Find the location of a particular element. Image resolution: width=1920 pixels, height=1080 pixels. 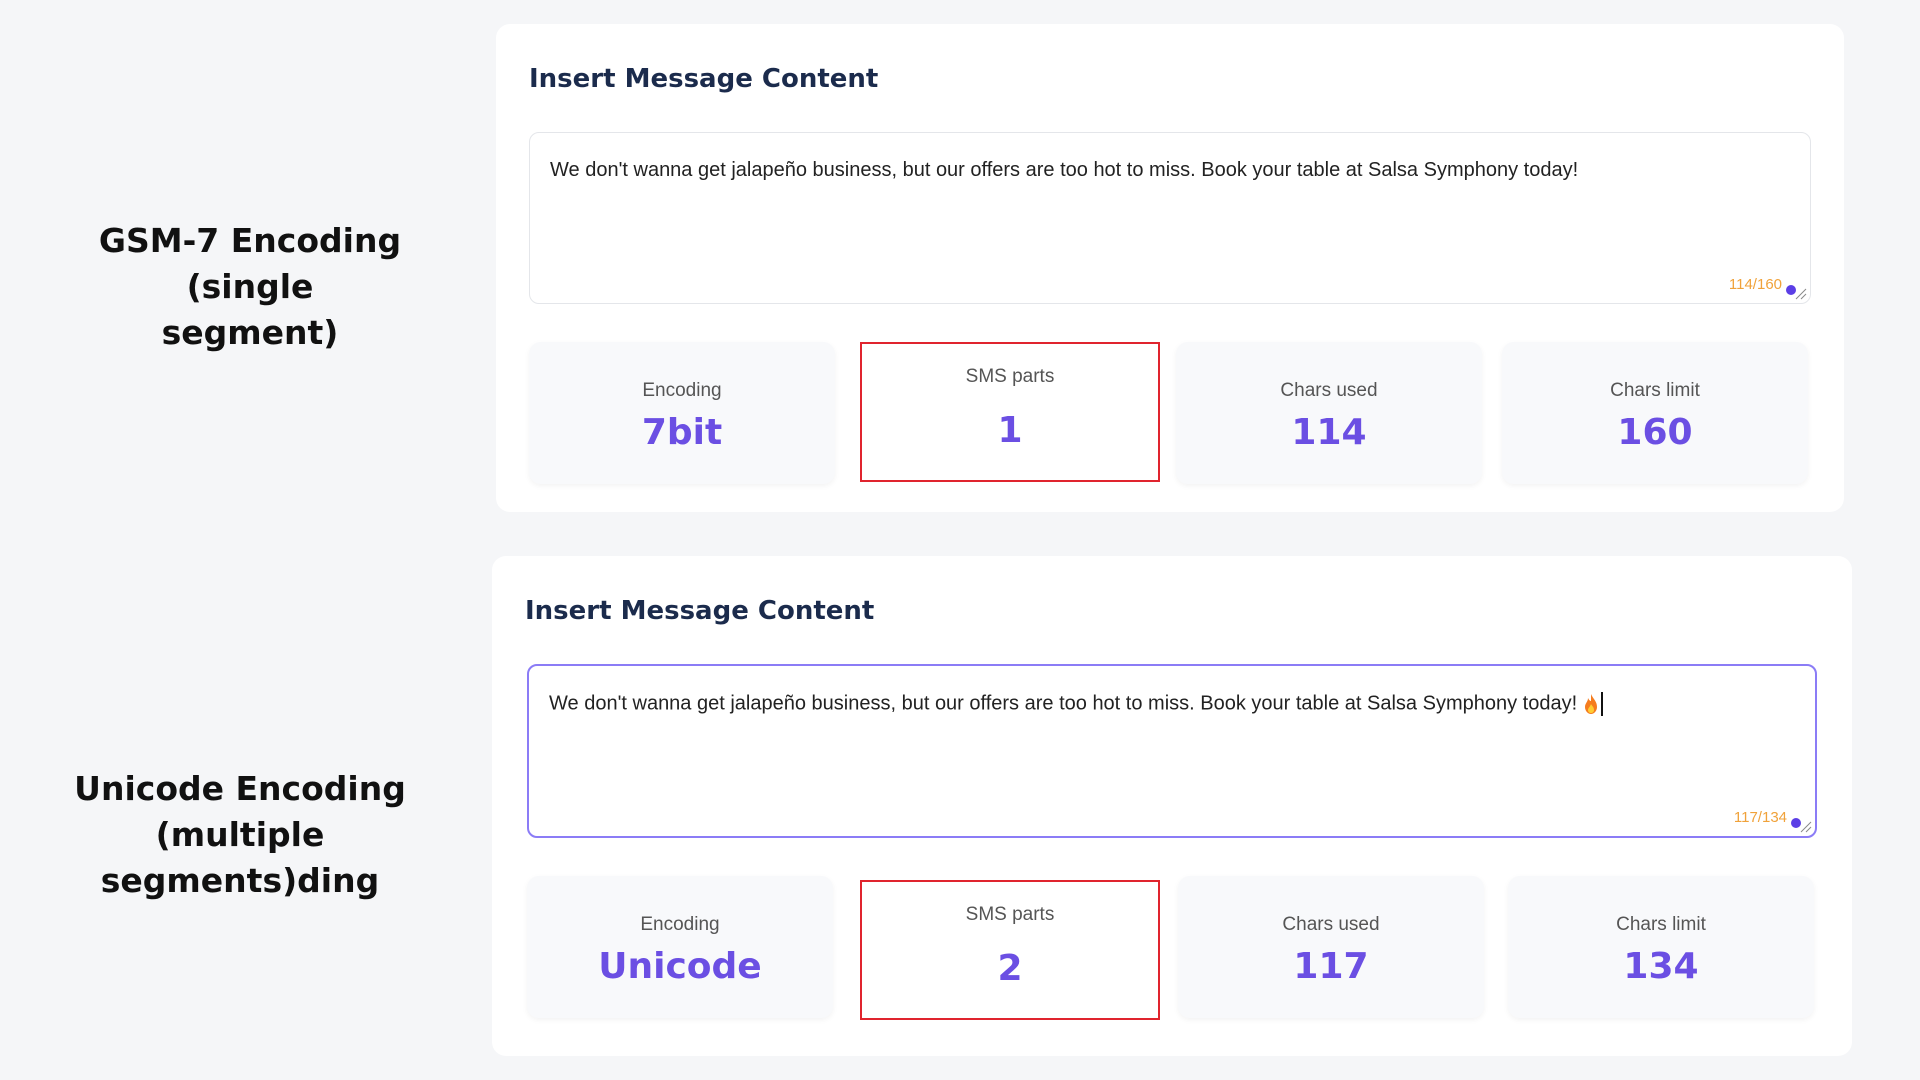

stat-card-chars-used: Chars used 114 is located at coordinates (1329, 413).